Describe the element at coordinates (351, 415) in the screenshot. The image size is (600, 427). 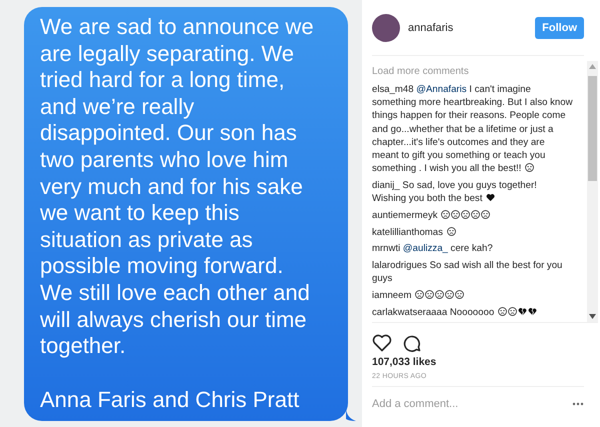
I see `bubble-tail` at that location.